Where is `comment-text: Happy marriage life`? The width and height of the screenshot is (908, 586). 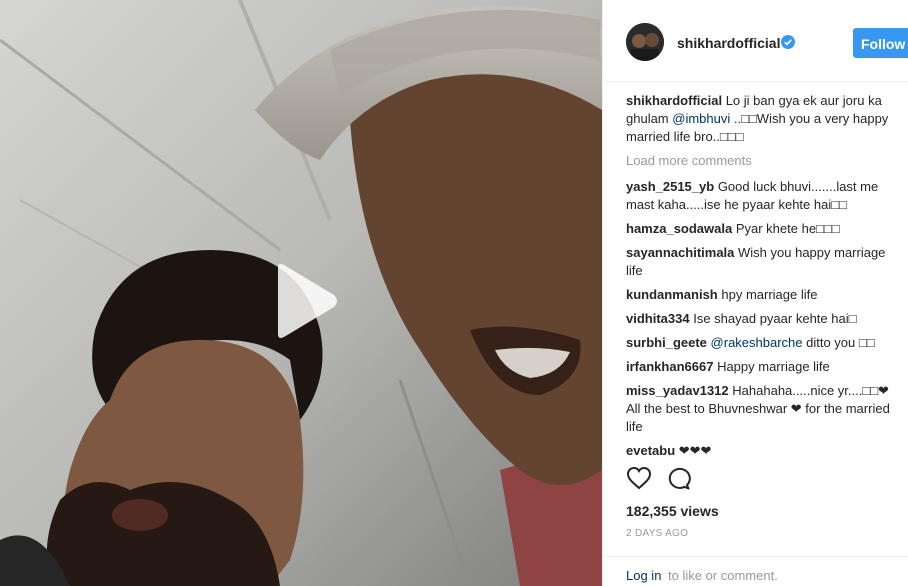
comment-text: Happy marriage life is located at coordinates (773, 366).